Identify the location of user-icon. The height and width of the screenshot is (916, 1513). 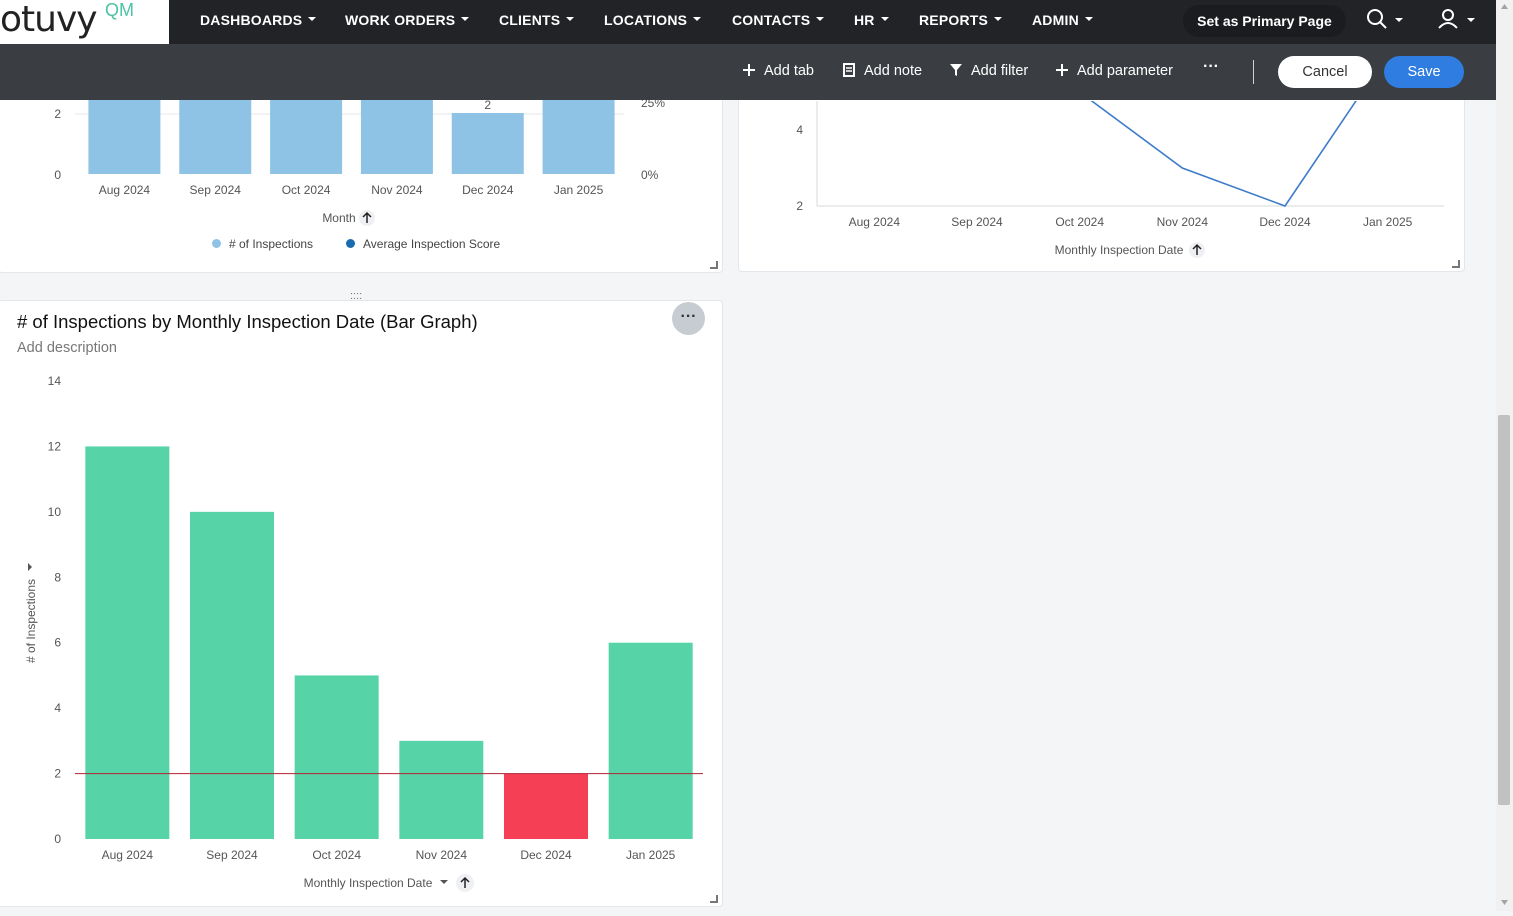
(1456, 19).